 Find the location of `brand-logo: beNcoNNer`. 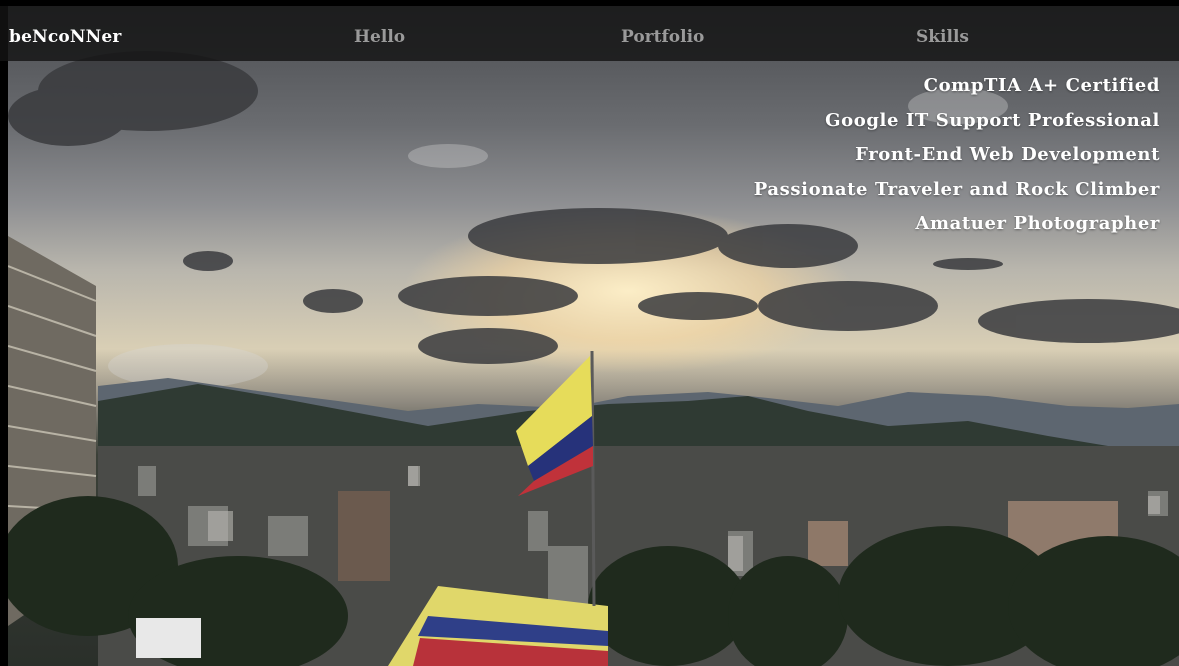

brand-logo: beNcoNNer is located at coordinates (65, 37).